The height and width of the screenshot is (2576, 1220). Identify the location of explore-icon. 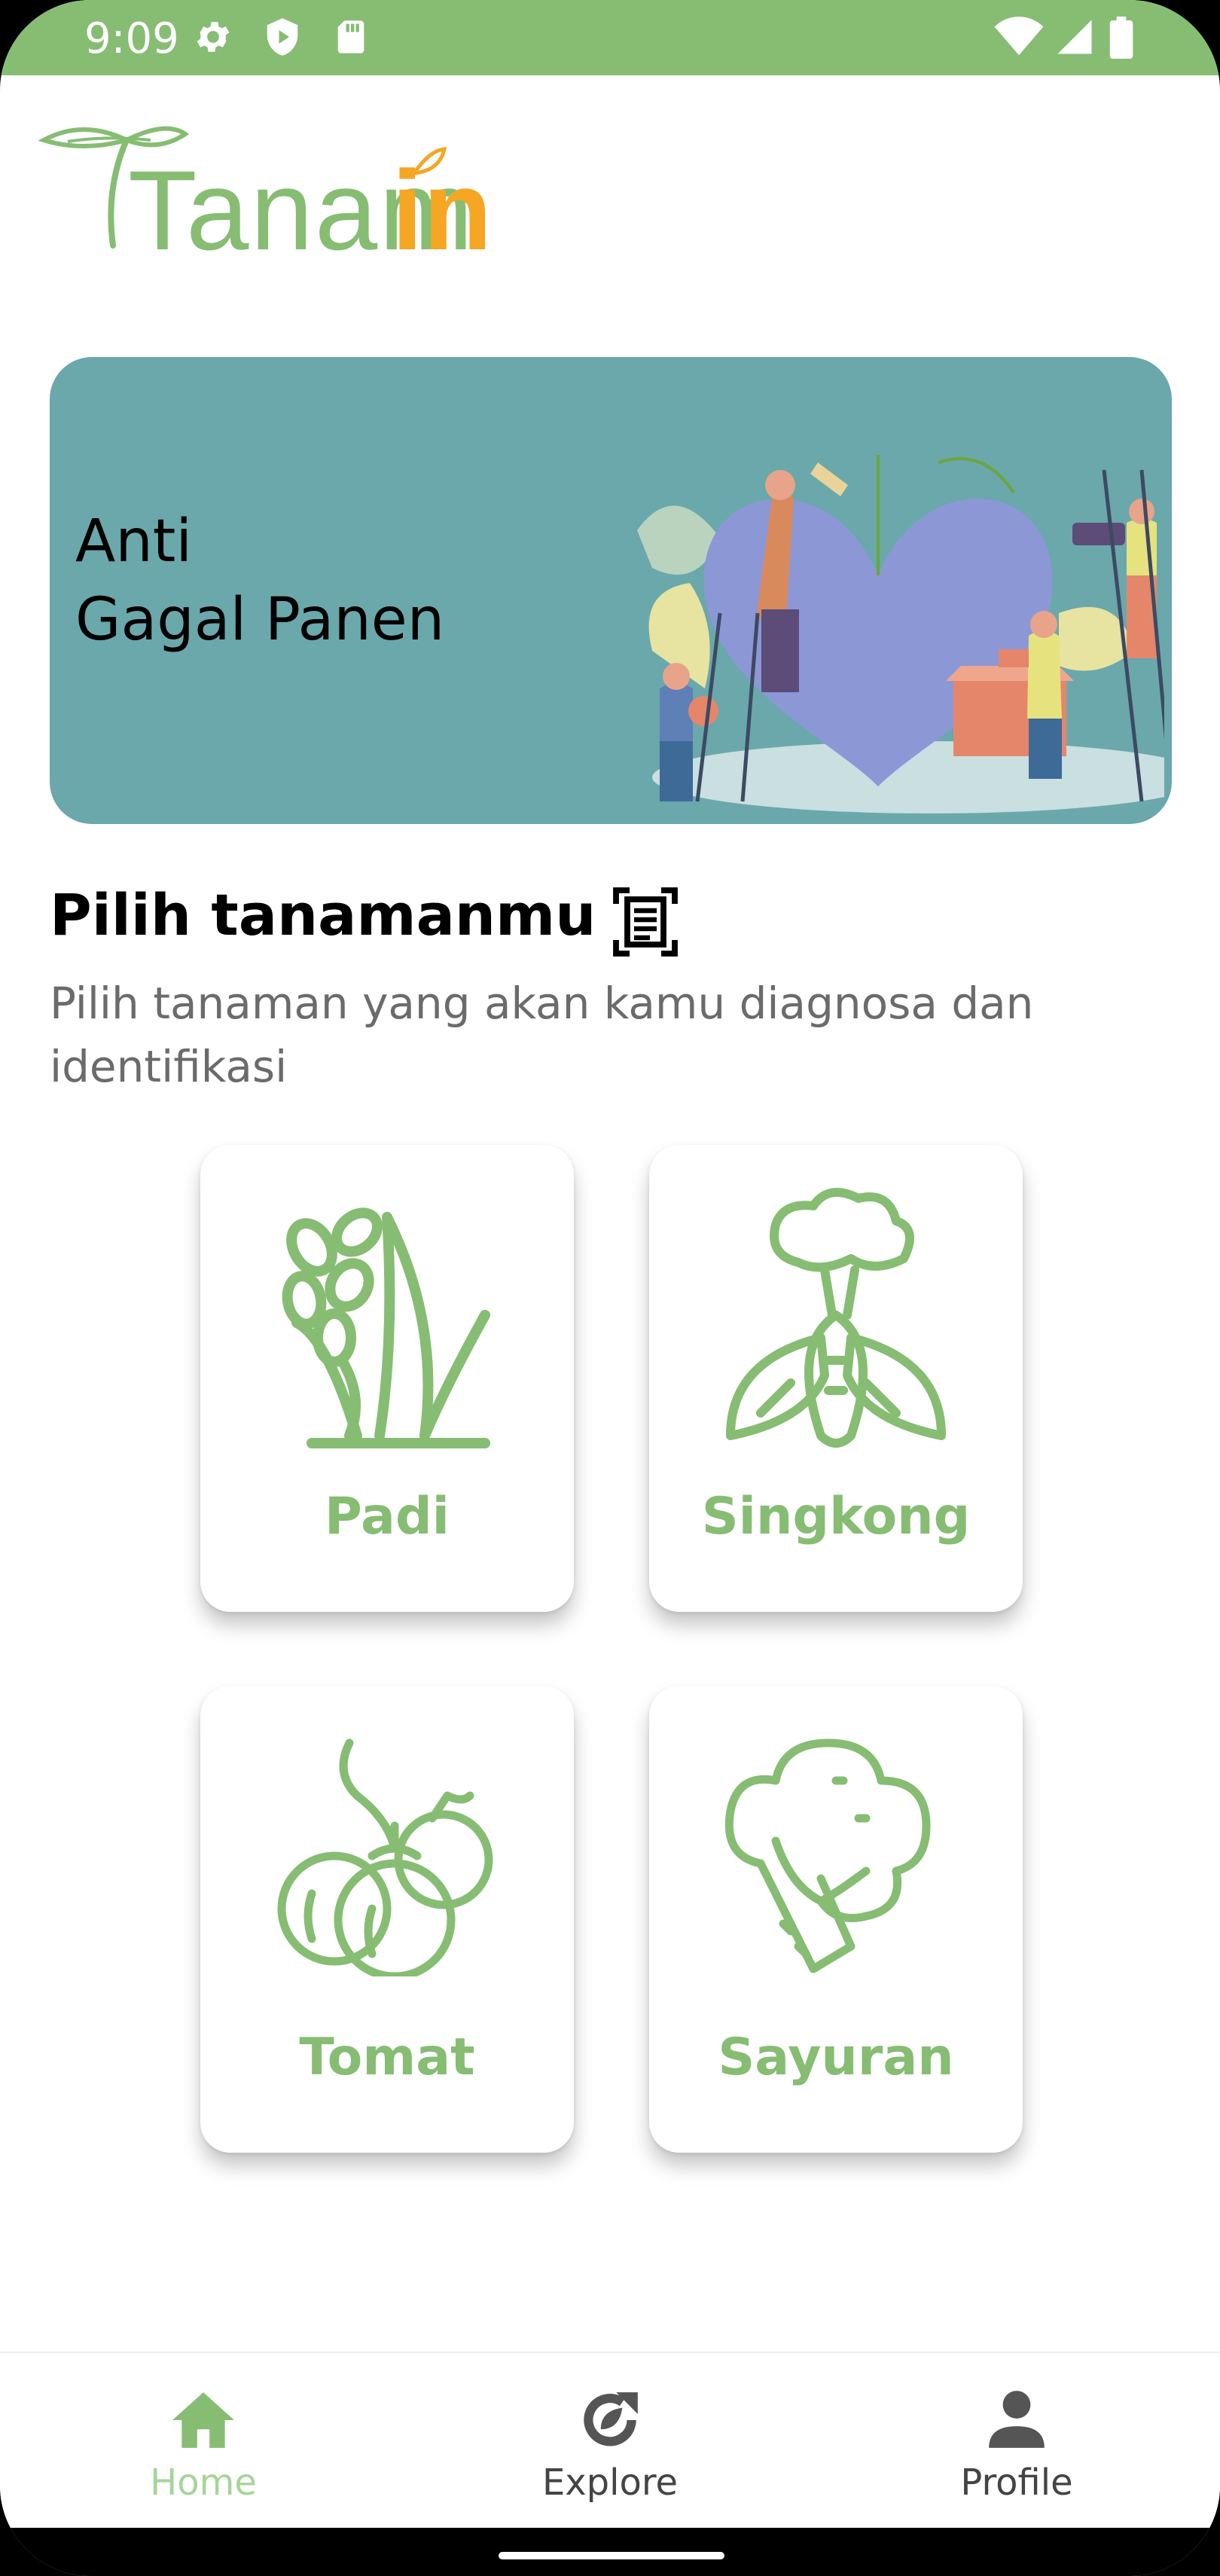
(611, 2419).